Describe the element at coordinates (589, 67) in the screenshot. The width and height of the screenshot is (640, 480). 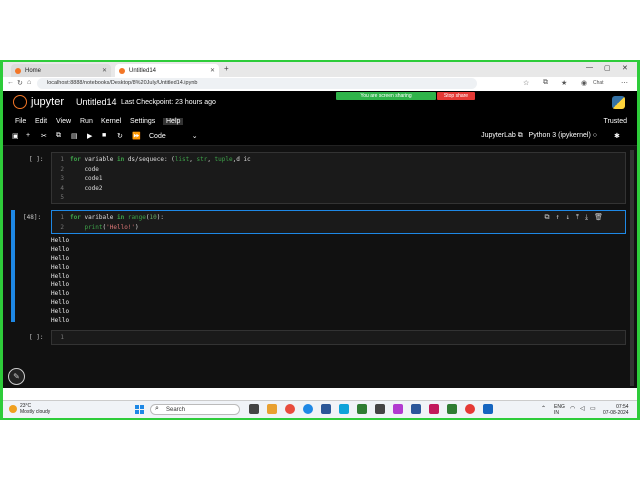
I see `minimize-icon: —` at that location.